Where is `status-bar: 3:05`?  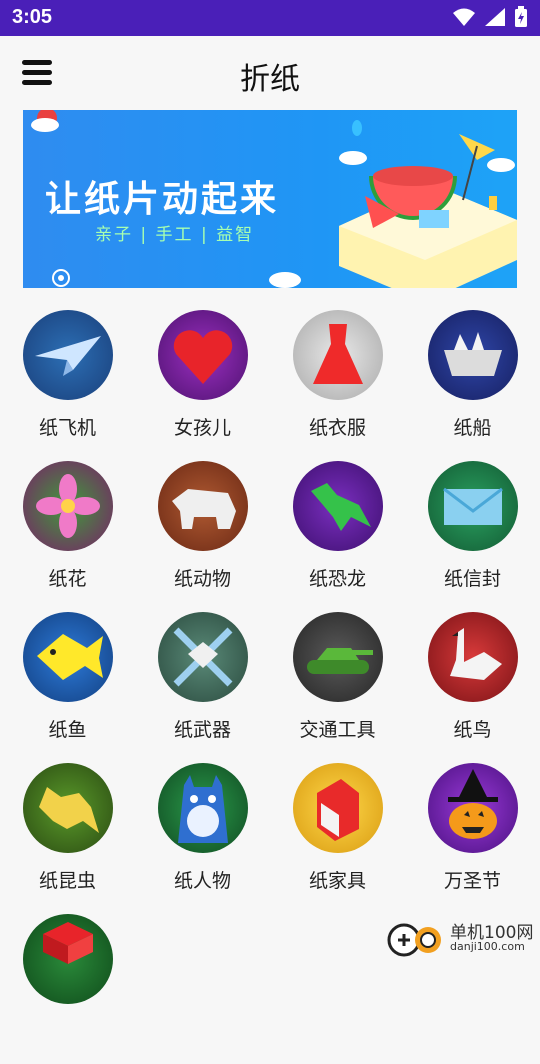 status-bar: 3:05 is located at coordinates (270, 18).